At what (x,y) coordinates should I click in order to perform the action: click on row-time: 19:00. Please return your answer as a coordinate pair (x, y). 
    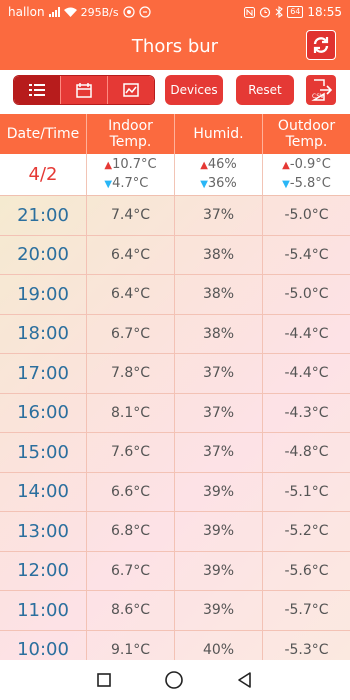
    Looking at the image, I should click on (43, 294).